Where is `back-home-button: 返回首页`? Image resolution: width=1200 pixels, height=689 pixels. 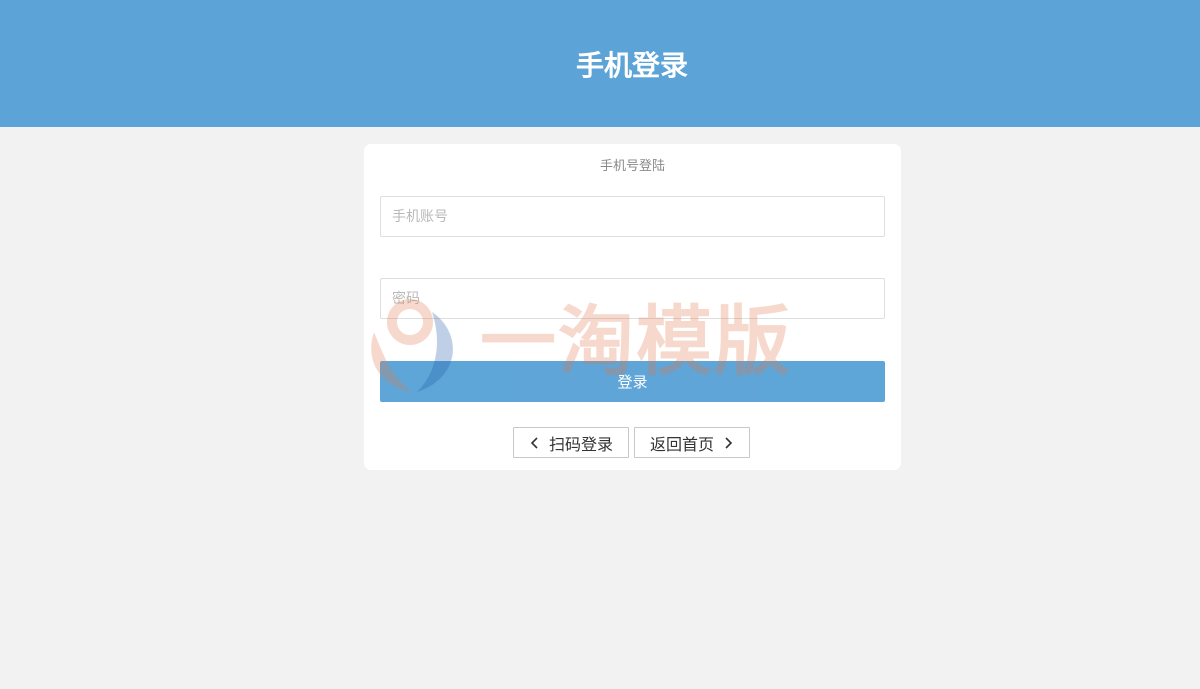 back-home-button: 返回首页 is located at coordinates (692, 442).